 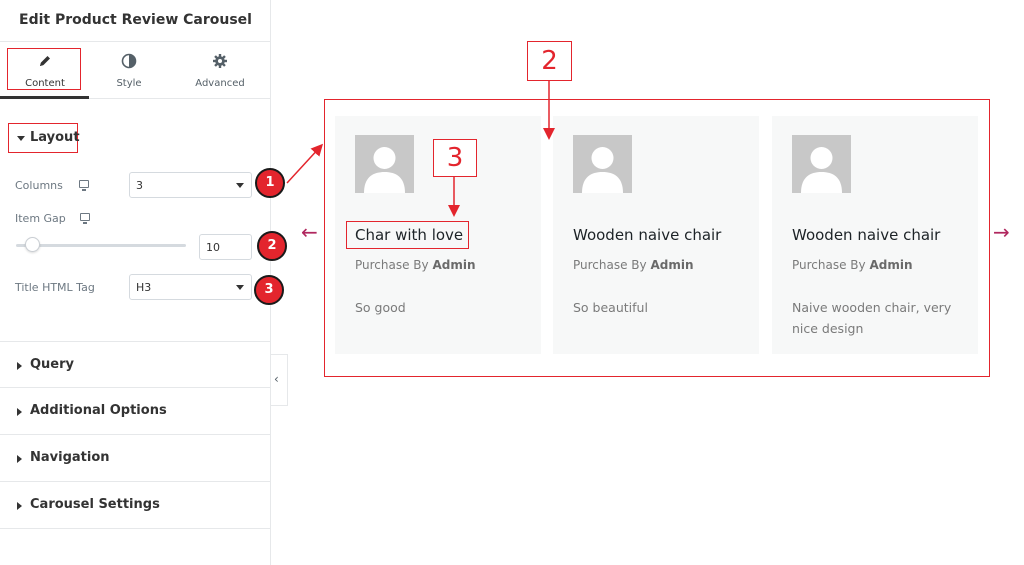 What do you see at coordinates (144, 287) in the screenshot?
I see `title-html-tag-value: H3` at bounding box center [144, 287].